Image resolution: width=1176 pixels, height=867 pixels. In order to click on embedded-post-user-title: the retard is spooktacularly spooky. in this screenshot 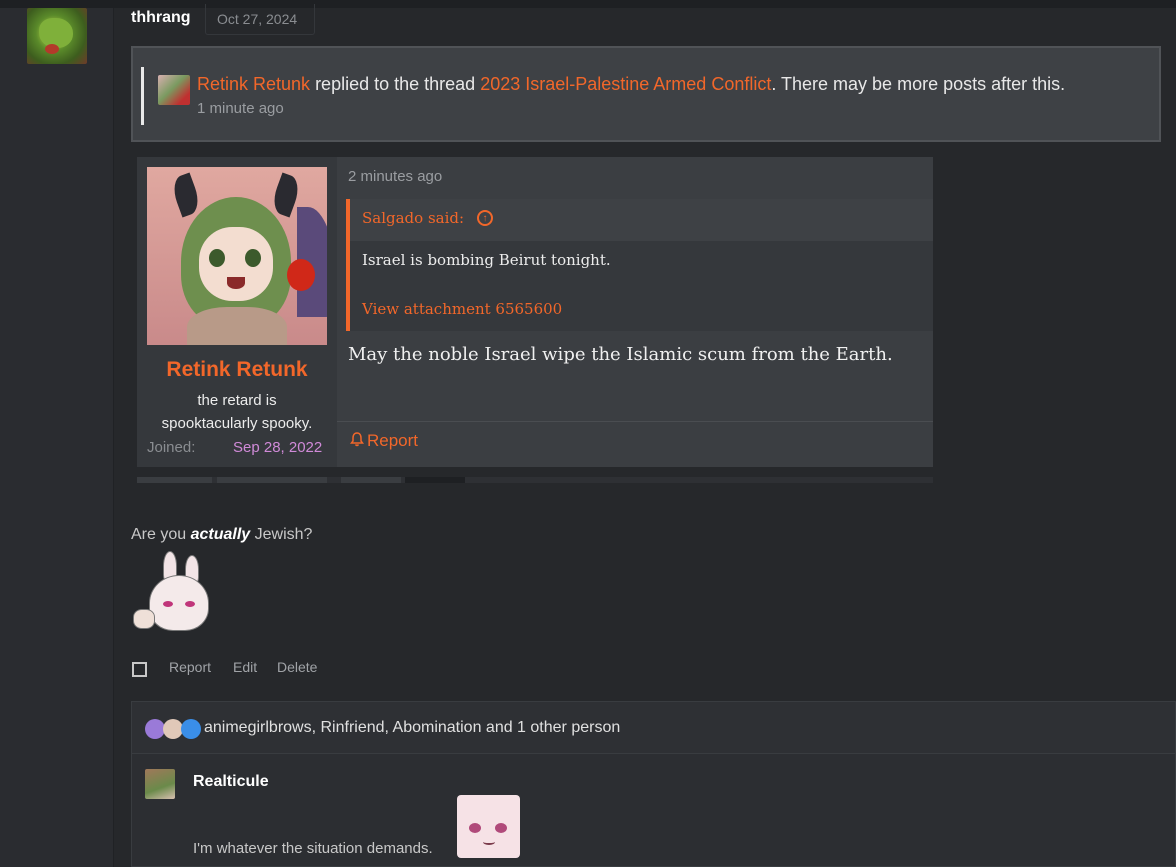, I will do `click(237, 412)`.